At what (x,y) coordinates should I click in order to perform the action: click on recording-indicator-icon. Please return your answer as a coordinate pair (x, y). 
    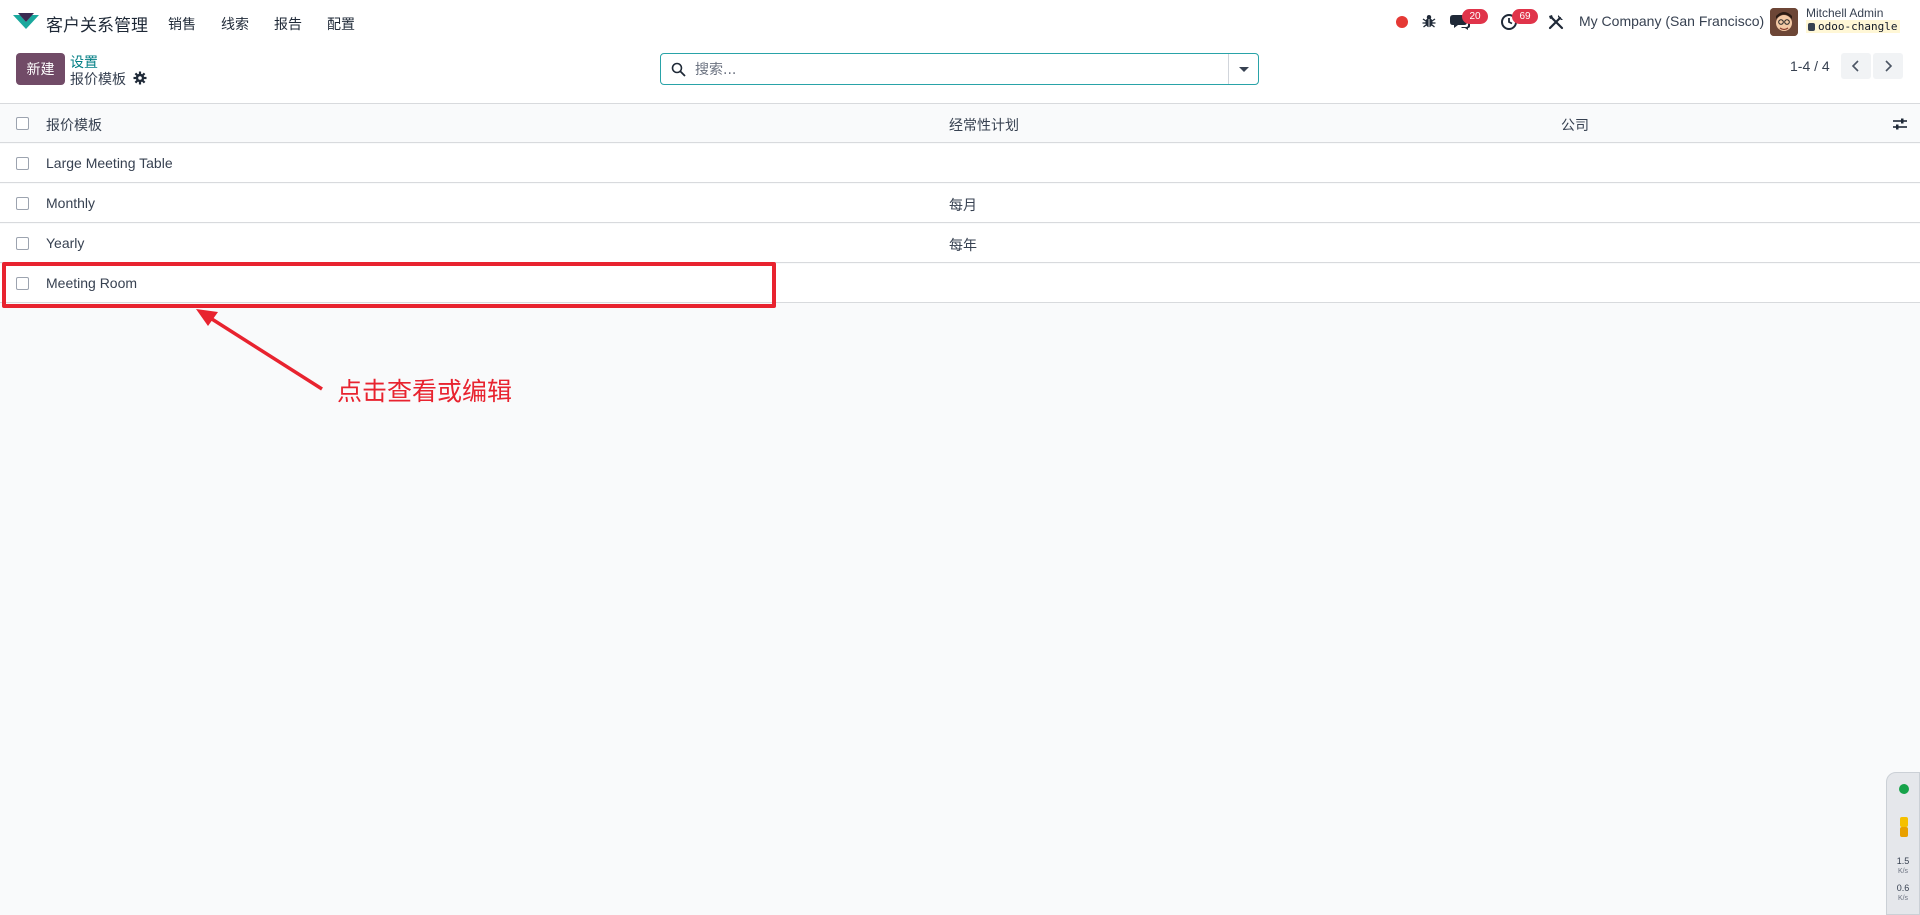
    Looking at the image, I should click on (1402, 22).